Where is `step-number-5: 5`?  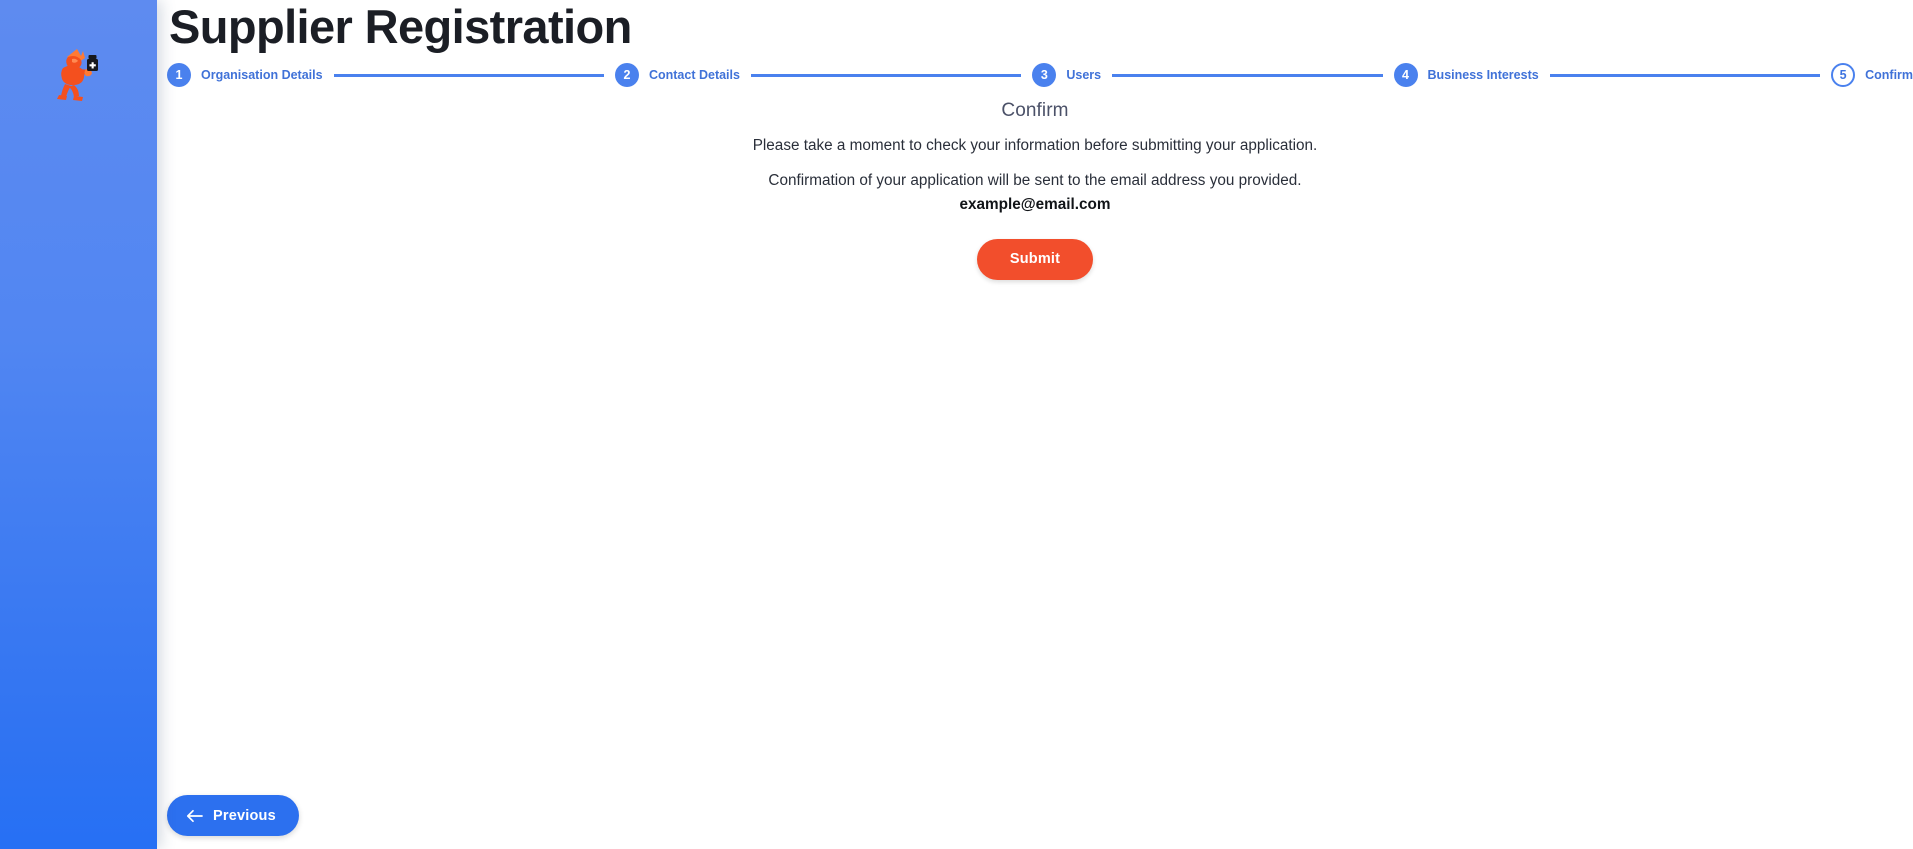
step-number-5: 5 is located at coordinates (1843, 75).